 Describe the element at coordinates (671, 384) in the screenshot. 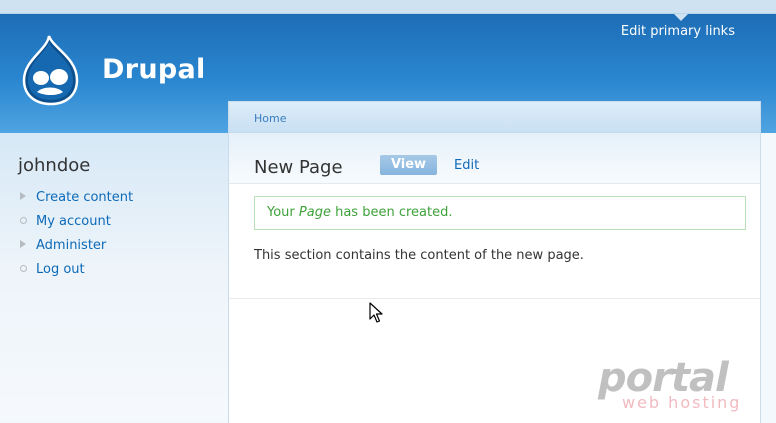

I see `portal-watermark: portal web hosting` at that location.